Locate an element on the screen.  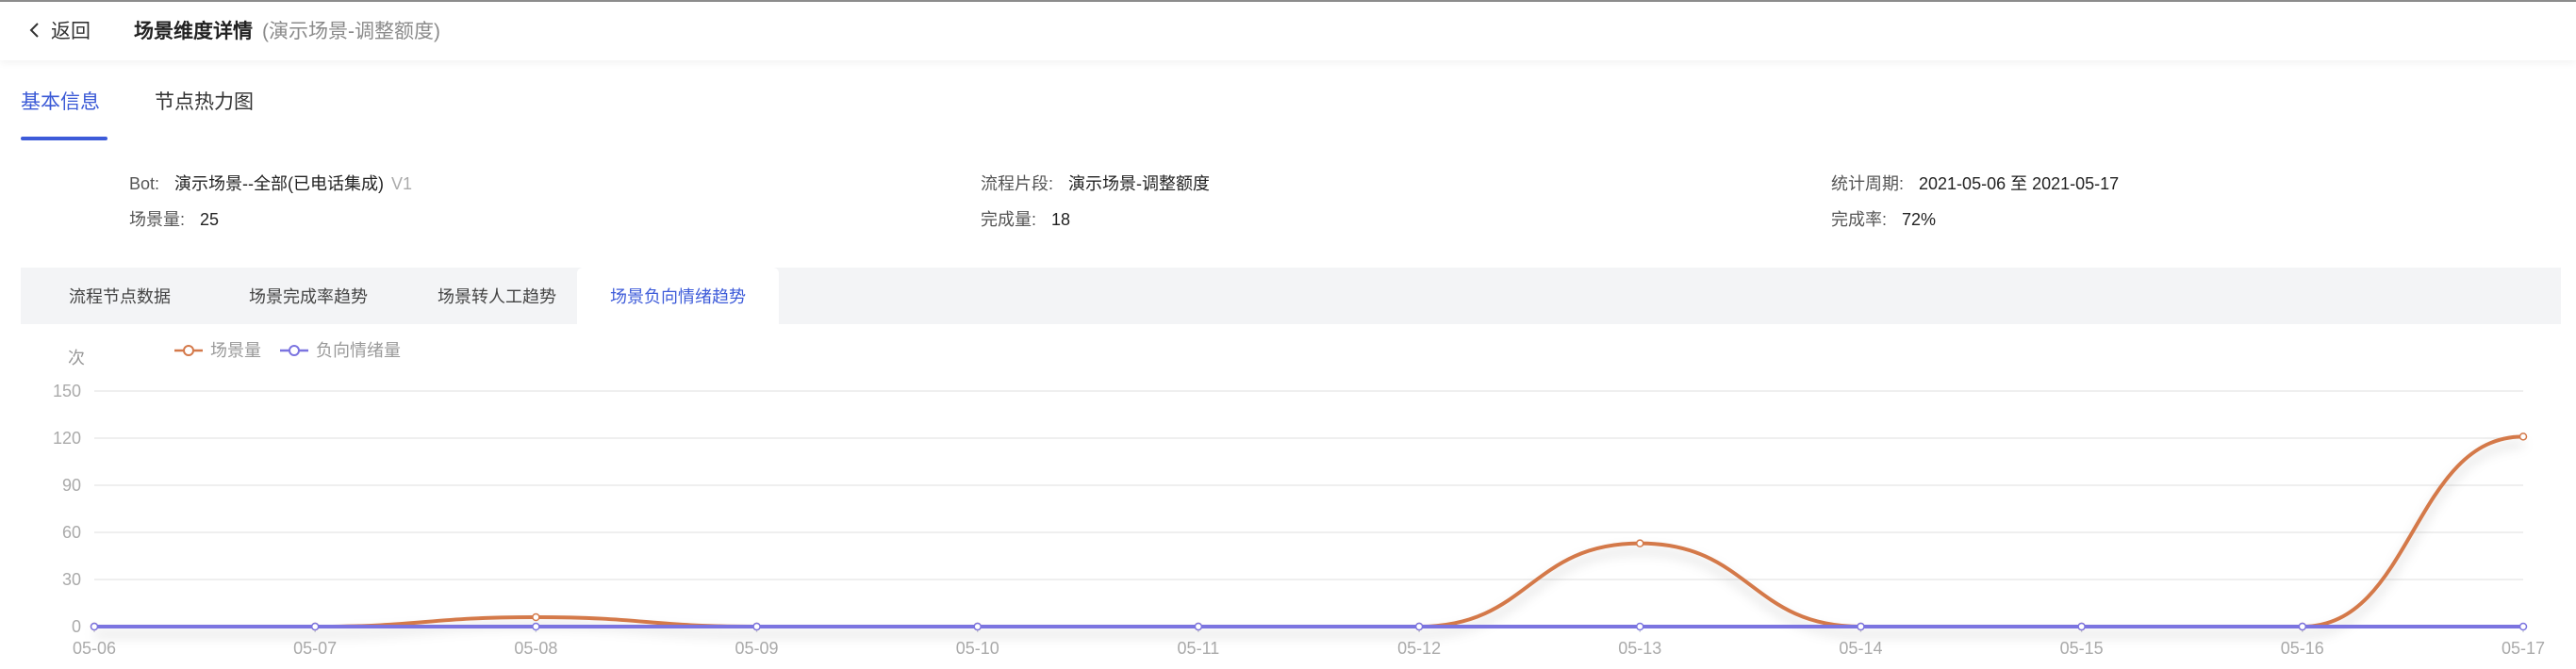
subtab-negative-emotion-trend: 场景负向情绪趋势 is located at coordinates (678, 296).